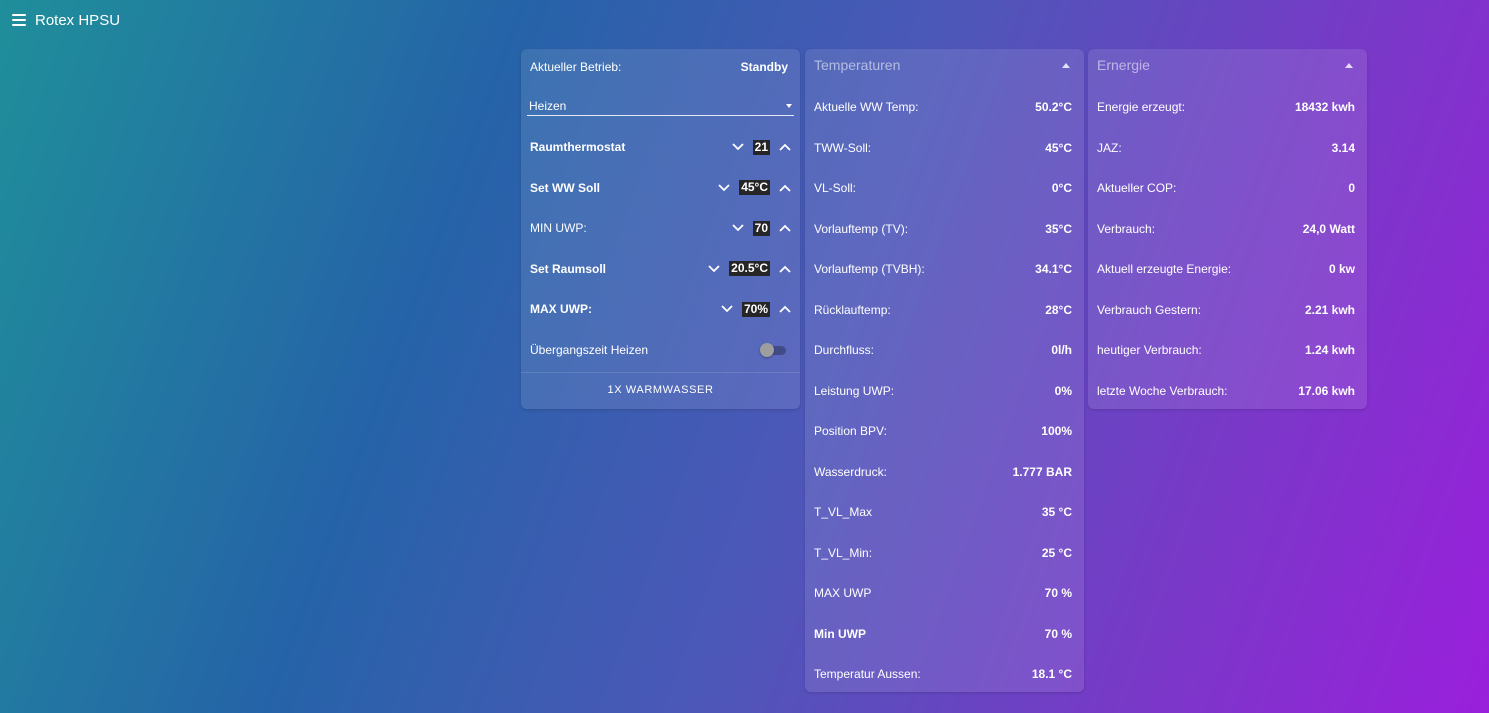 This screenshot has width=1489, height=713. I want to click on sensor-label: Rücklauftemp:, so click(852, 309).